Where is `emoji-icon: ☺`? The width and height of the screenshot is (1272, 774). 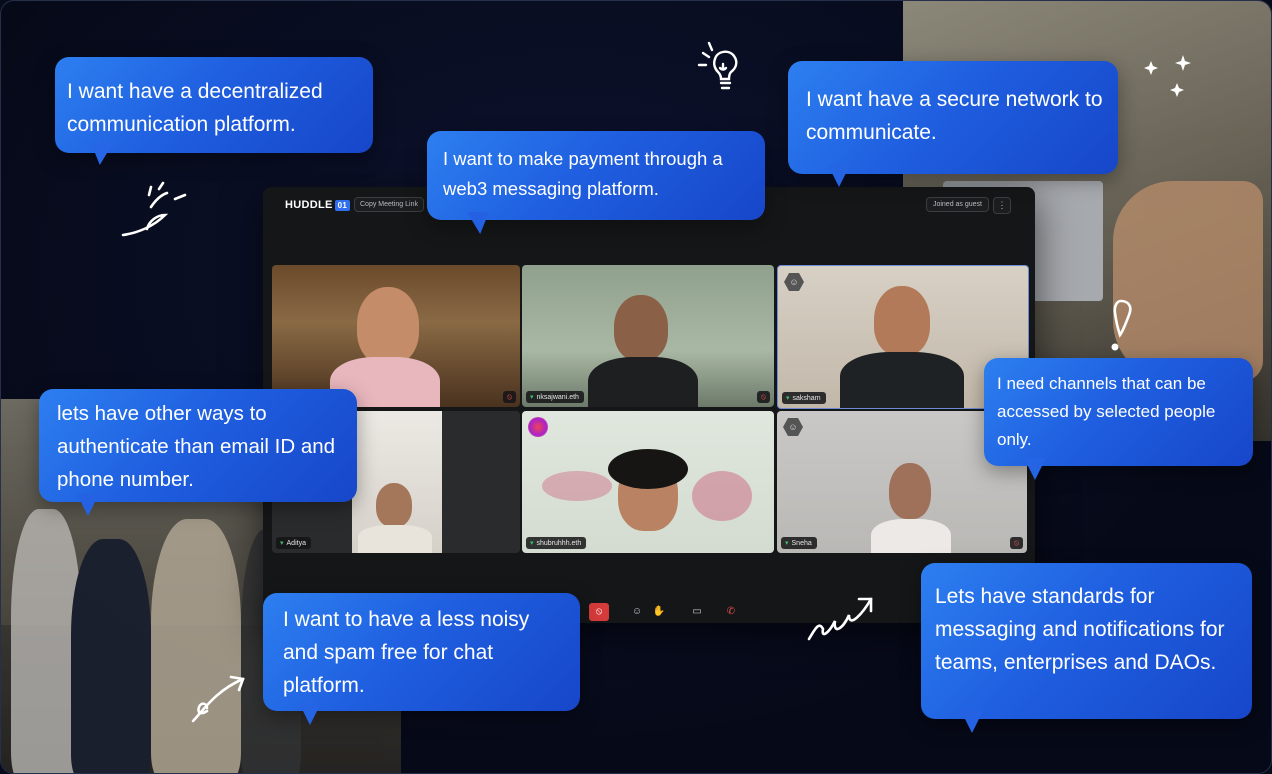 emoji-icon: ☺ is located at coordinates (637, 612).